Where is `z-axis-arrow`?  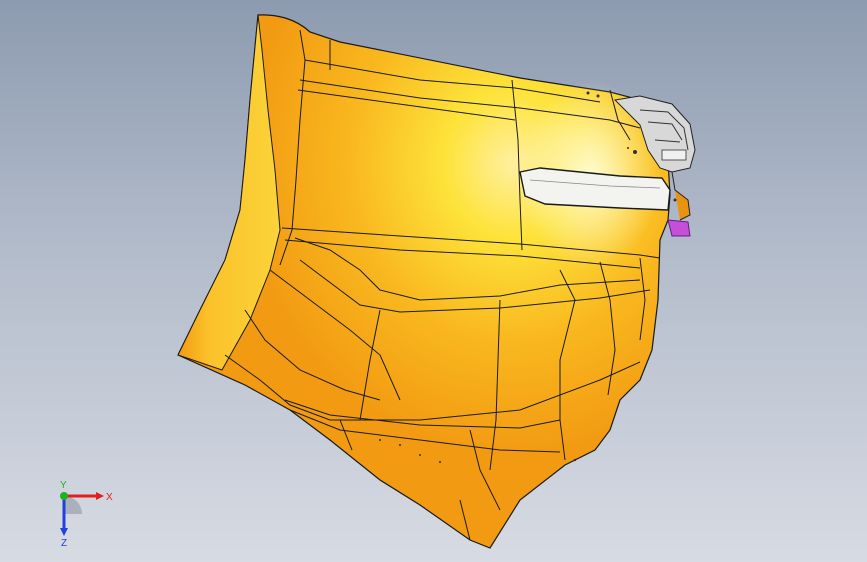 z-axis-arrow is located at coordinates (64, 532).